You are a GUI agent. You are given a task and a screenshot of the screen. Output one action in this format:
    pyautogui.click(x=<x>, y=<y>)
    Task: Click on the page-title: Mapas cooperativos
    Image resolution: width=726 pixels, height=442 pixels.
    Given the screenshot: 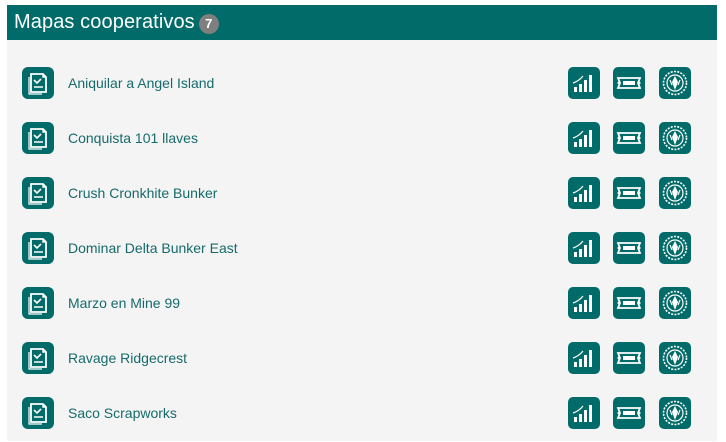 What is the action you would take?
    pyautogui.click(x=104, y=22)
    